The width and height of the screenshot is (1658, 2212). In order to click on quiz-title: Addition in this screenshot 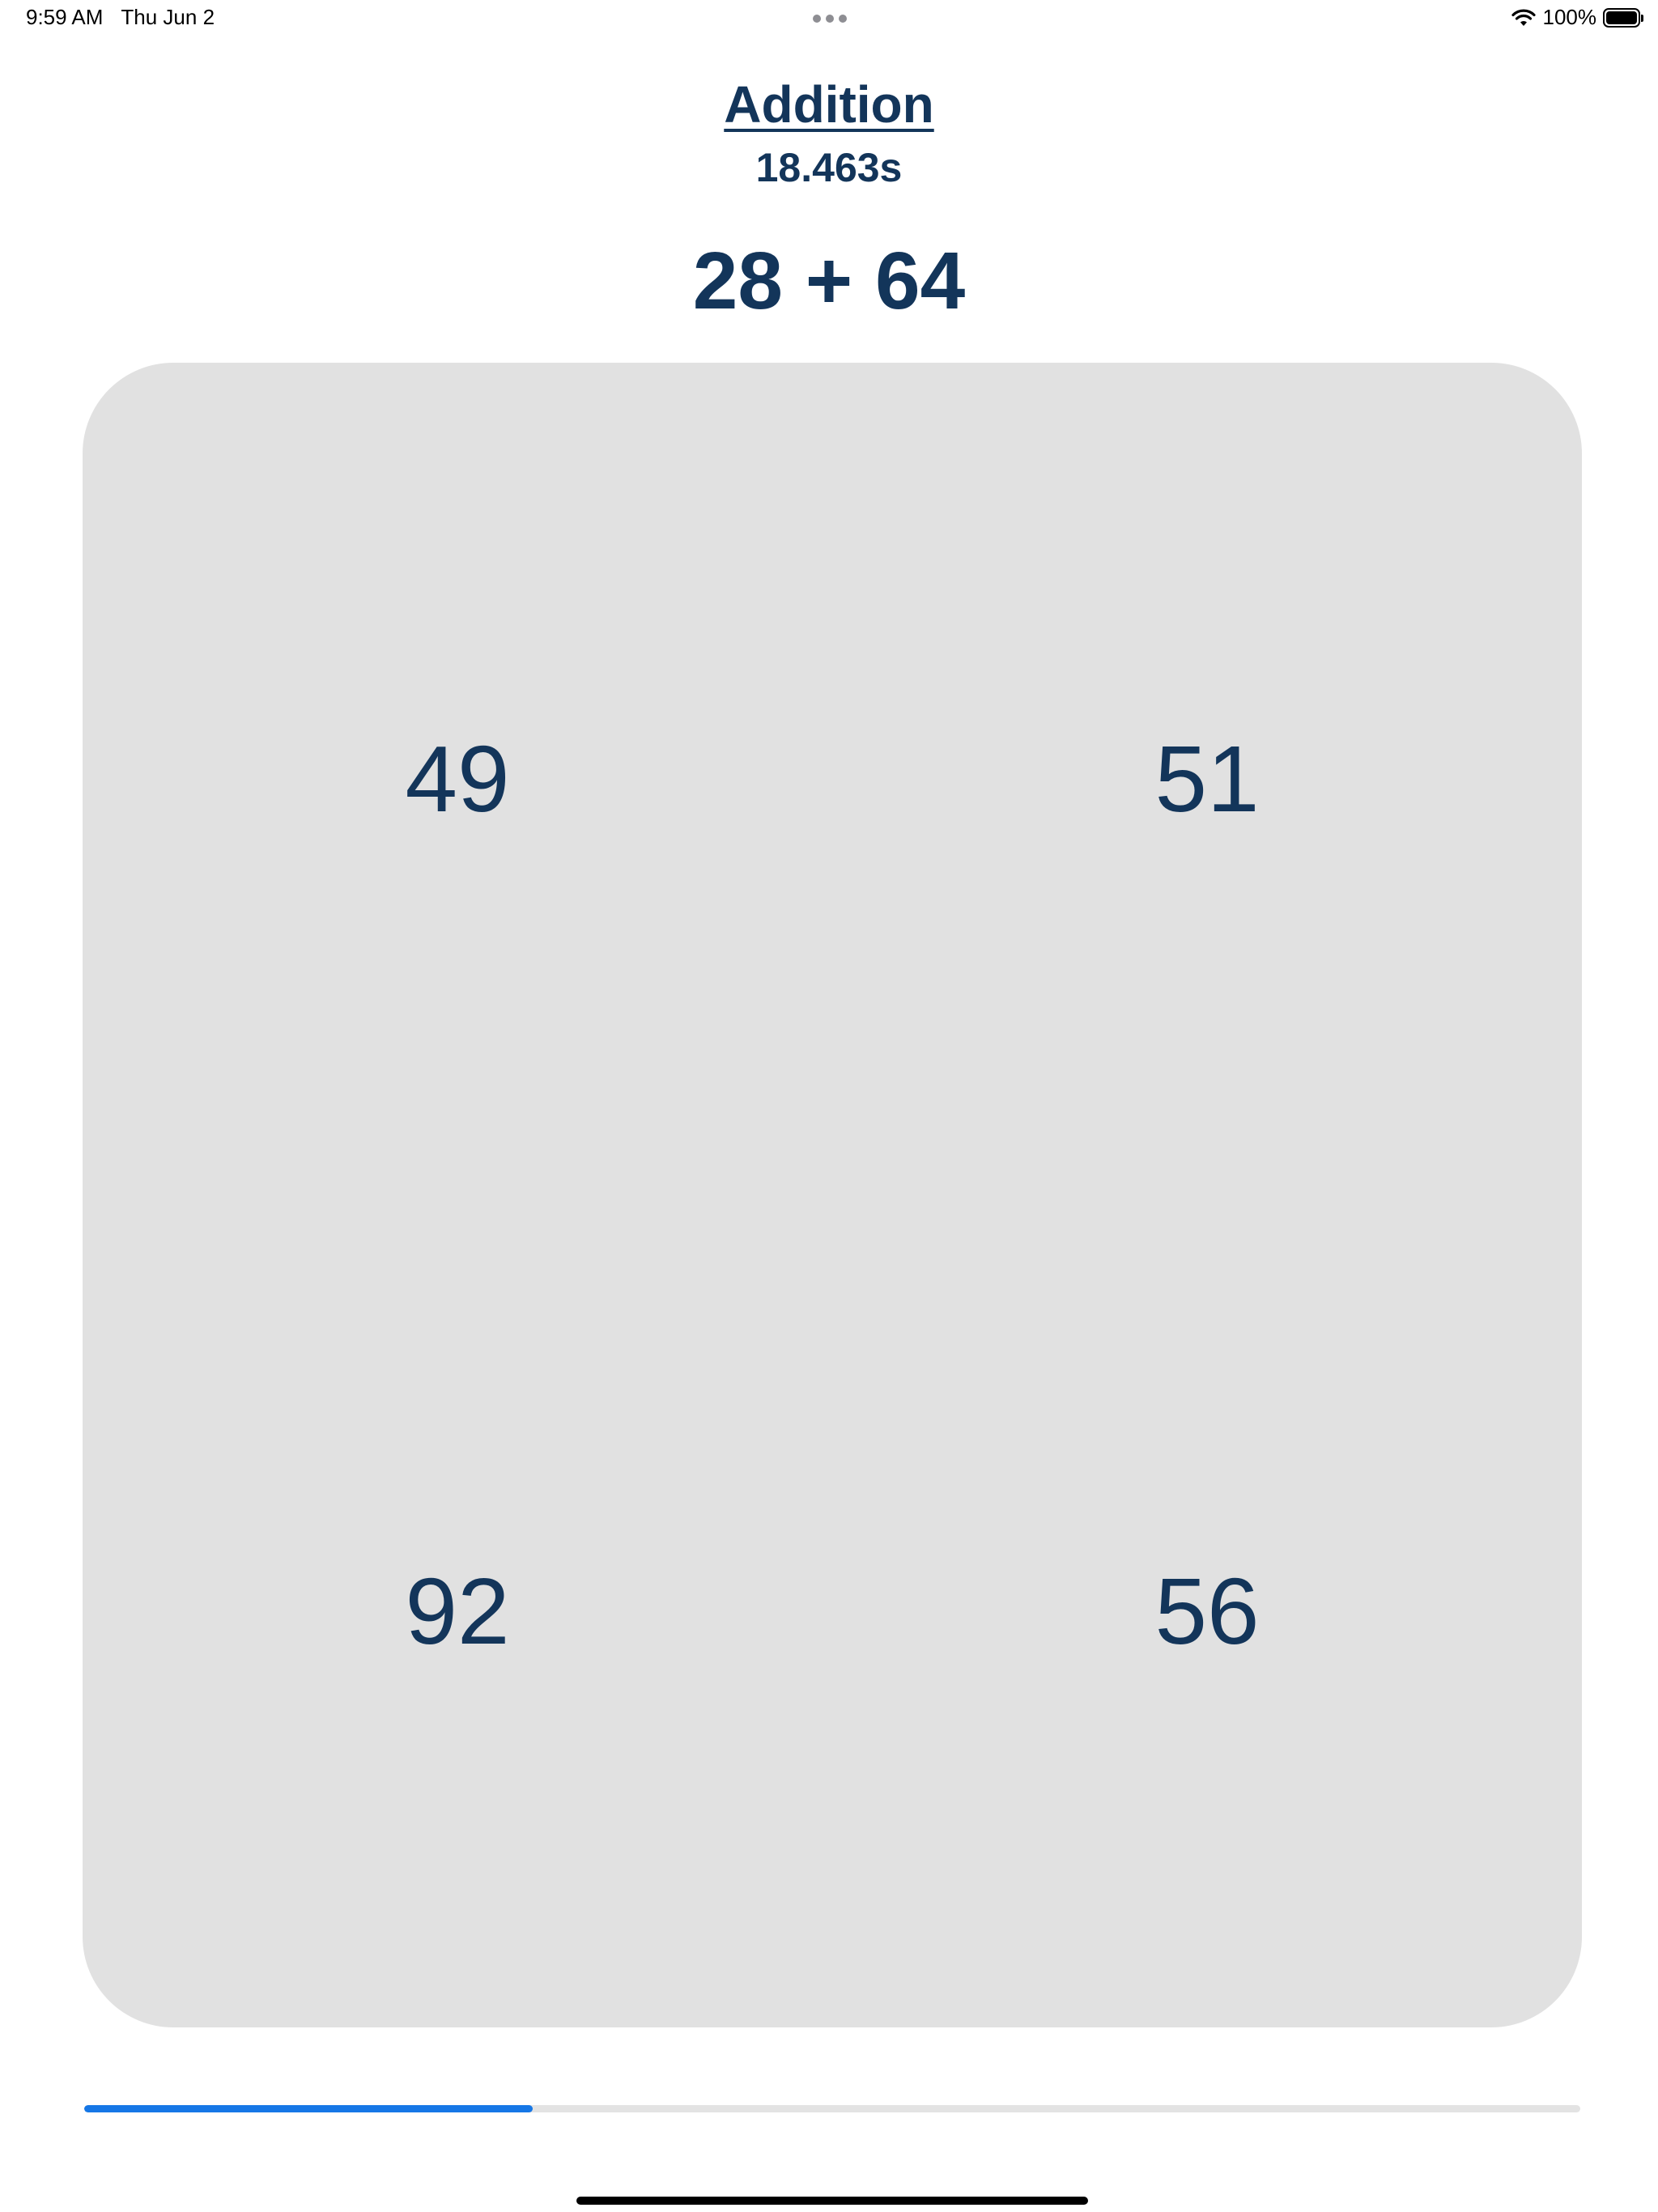, I will do `click(829, 104)`.